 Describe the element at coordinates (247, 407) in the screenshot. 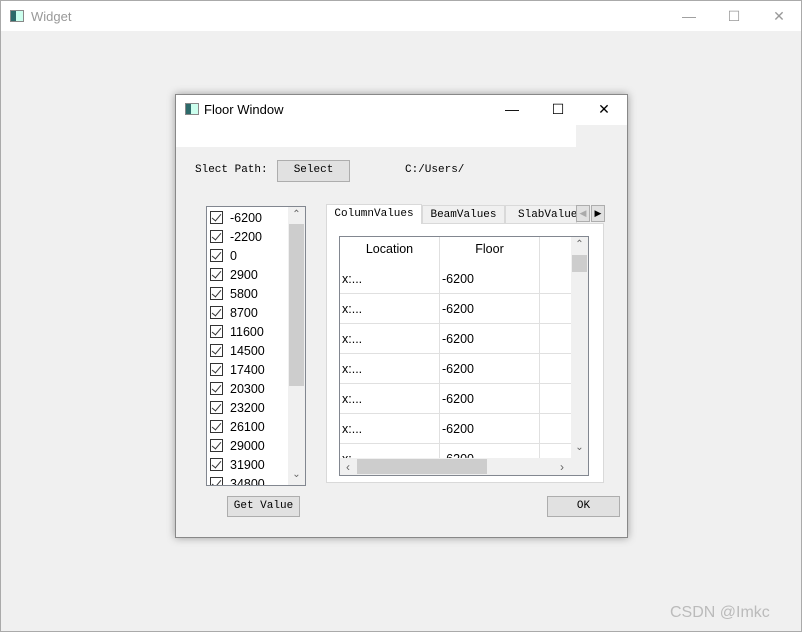

I see `floor-label: 23200` at that location.